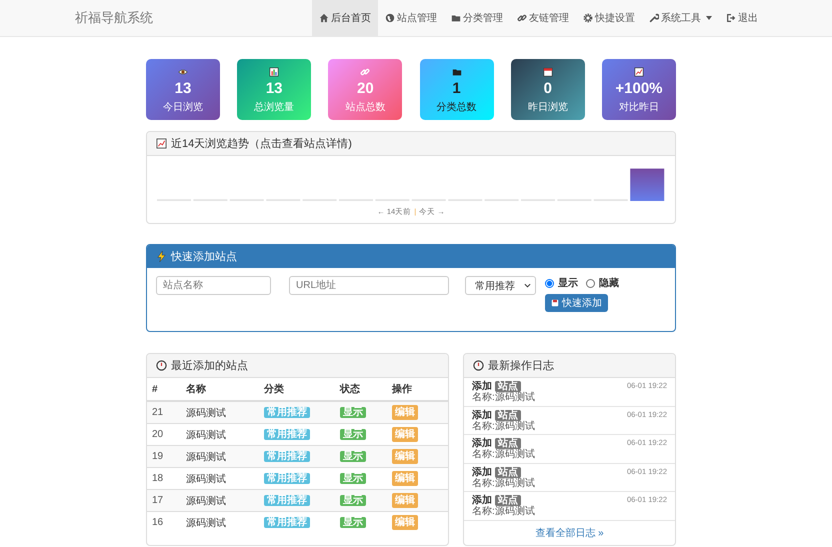 The height and width of the screenshot is (547, 832). Describe the element at coordinates (521, 365) in the screenshot. I see `panel-title: 最新操作日志` at that location.